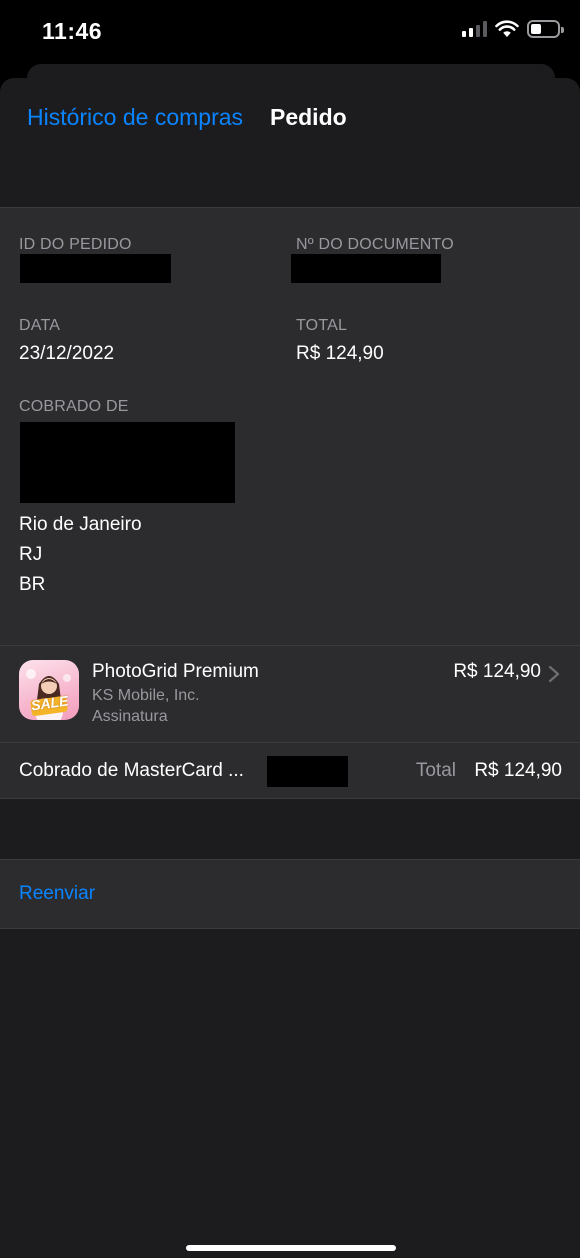  What do you see at coordinates (95, 268) in the screenshot?
I see `order-id-redacted` at bounding box center [95, 268].